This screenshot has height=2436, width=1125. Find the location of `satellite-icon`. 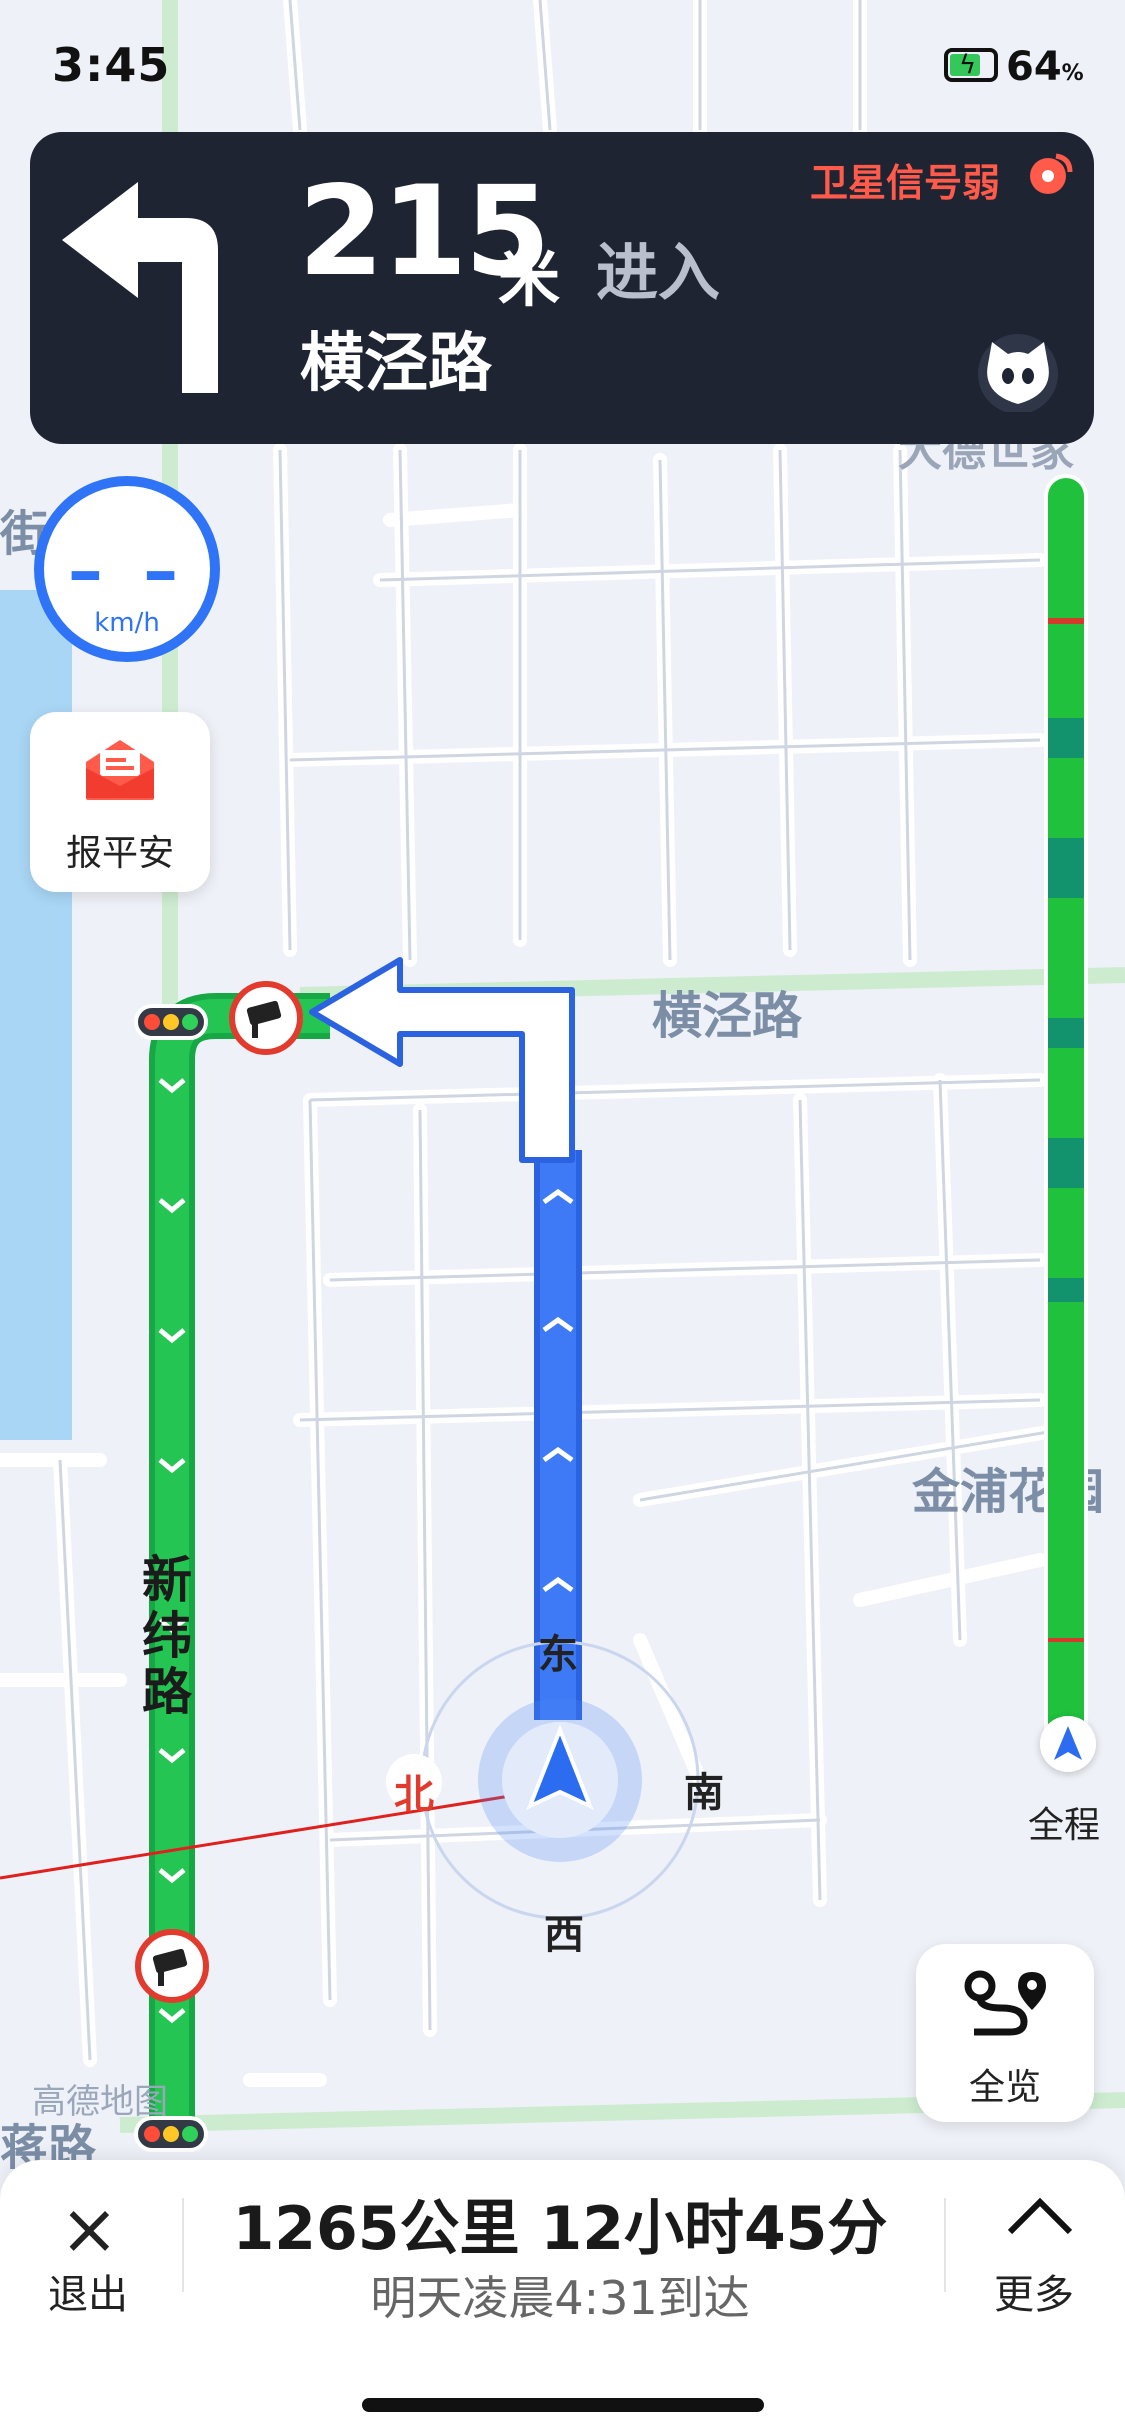

satellite-icon is located at coordinates (1051, 173).